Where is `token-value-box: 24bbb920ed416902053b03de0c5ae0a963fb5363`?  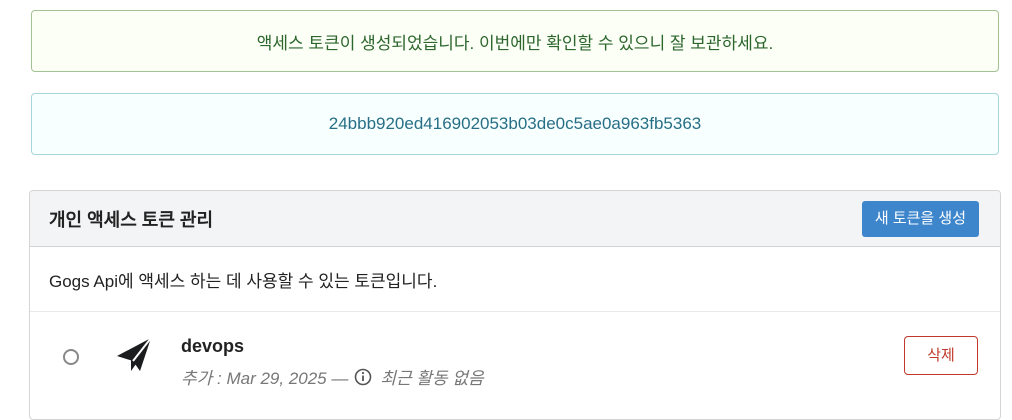
token-value-box: 24bbb920ed416902053b03de0c5ae0a963fb5363 is located at coordinates (515, 124).